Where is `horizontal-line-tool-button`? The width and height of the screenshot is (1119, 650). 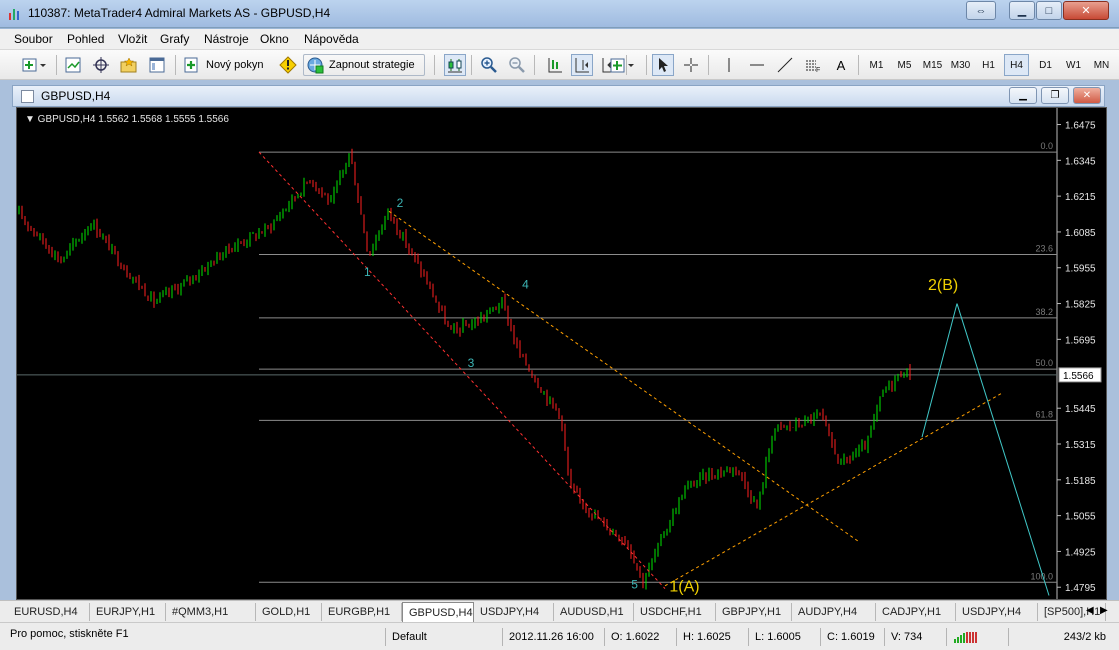 horizontal-line-tool-button is located at coordinates (757, 65).